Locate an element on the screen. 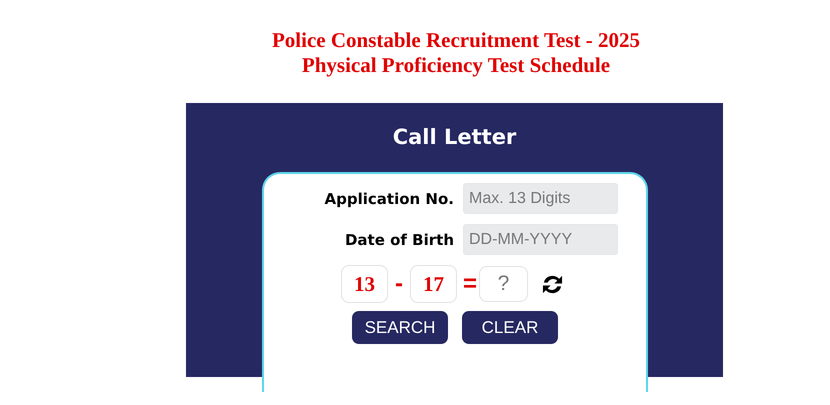 The height and width of the screenshot is (405, 830). clear-button: CLEAR is located at coordinates (510, 327).